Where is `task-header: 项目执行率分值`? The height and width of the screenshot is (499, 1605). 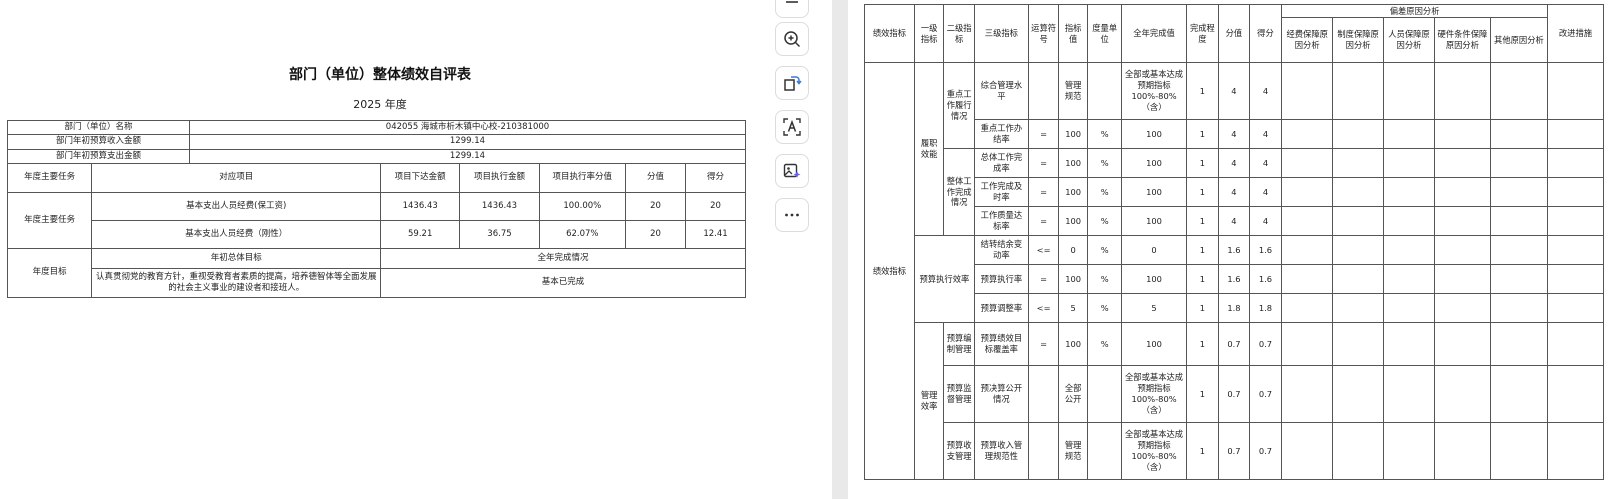
task-header: 项目执行率分值 is located at coordinates (582, 178).